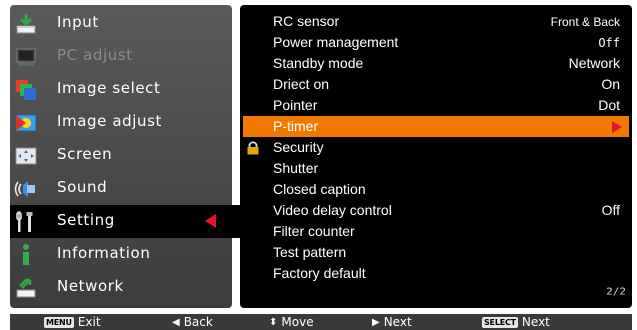 The height and width of the screenshot is (330, 637). What do you see at coordinates (297, 322) in the screenshot?
I see `move-label: Move` at bounding box center [297, 322].